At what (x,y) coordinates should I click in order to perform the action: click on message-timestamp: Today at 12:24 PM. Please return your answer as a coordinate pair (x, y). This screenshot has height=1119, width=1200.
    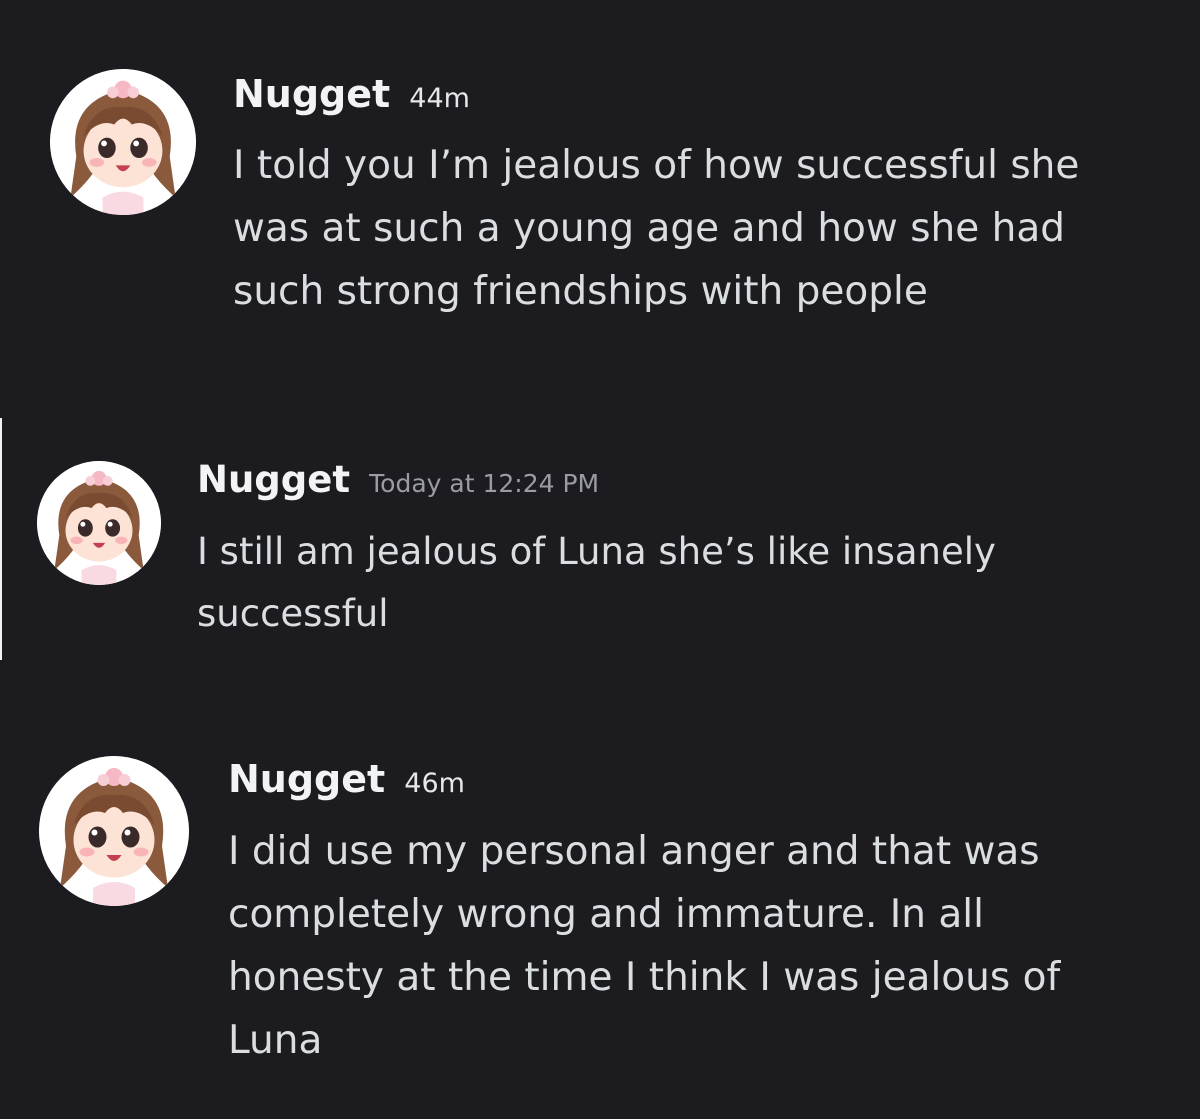
    Looking at the image, I should click on (484, 483).